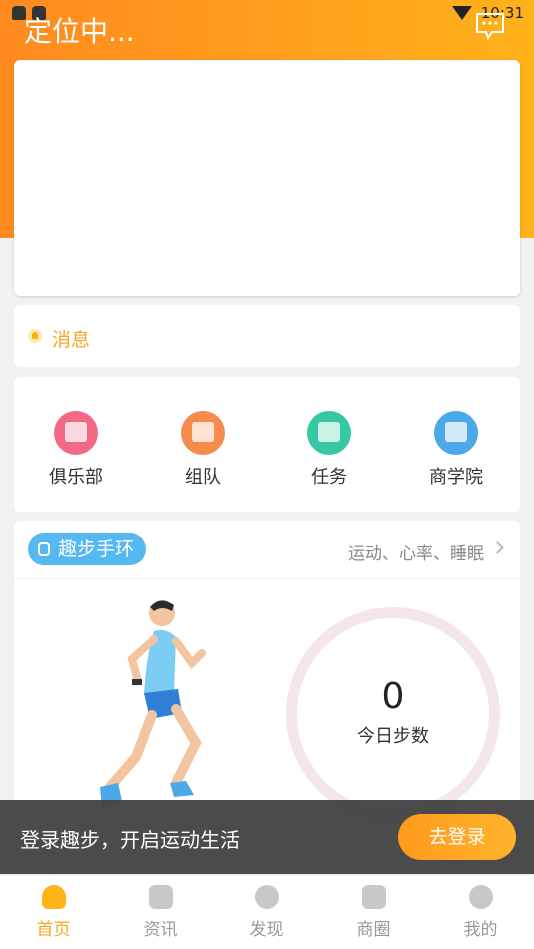 The image size is (534, 949). Describe the element at coordinates (96, 549) in the screenshot. I see `band-tag-label: 趣步手环` at that location.